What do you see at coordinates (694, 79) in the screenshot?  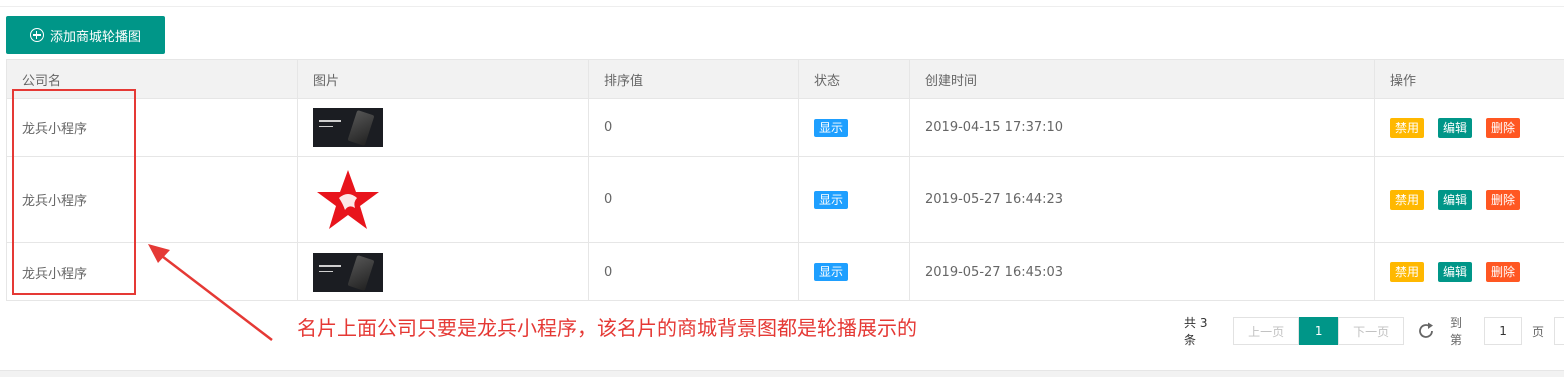 I see `header-sort: 排序值` at bounding box center [694, 79].